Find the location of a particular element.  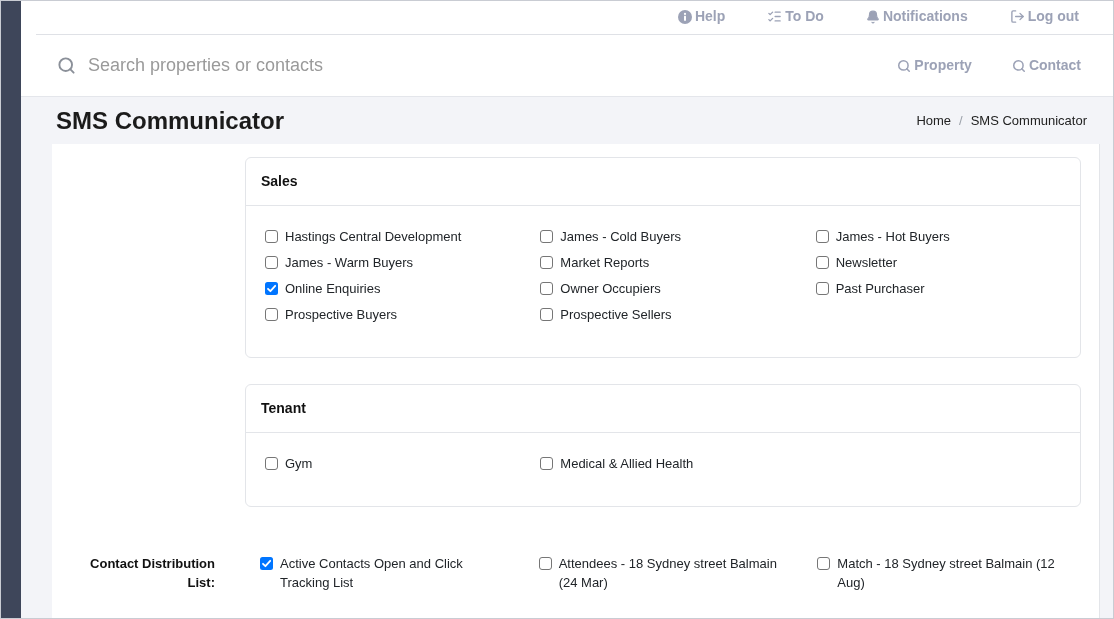

option-label: James - Hot Buyers is located at coordinates (892, 236).